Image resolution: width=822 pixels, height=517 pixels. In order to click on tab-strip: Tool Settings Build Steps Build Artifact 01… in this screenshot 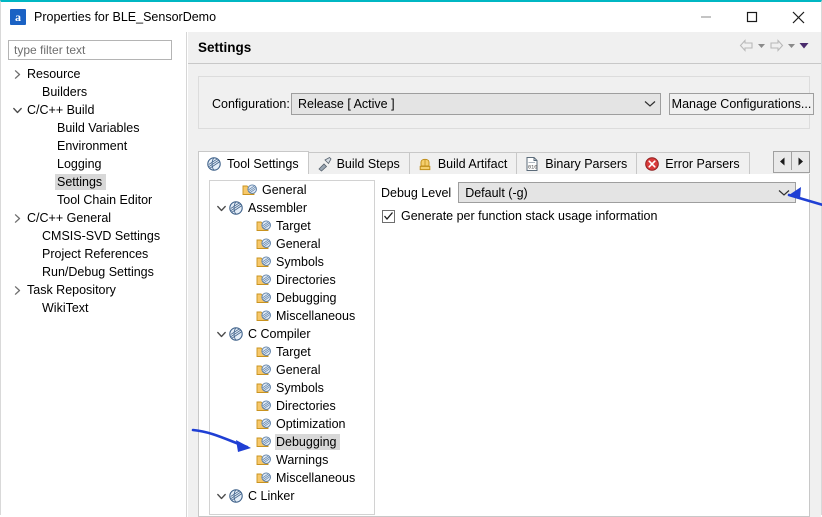, I will do `click(504, 163)`.